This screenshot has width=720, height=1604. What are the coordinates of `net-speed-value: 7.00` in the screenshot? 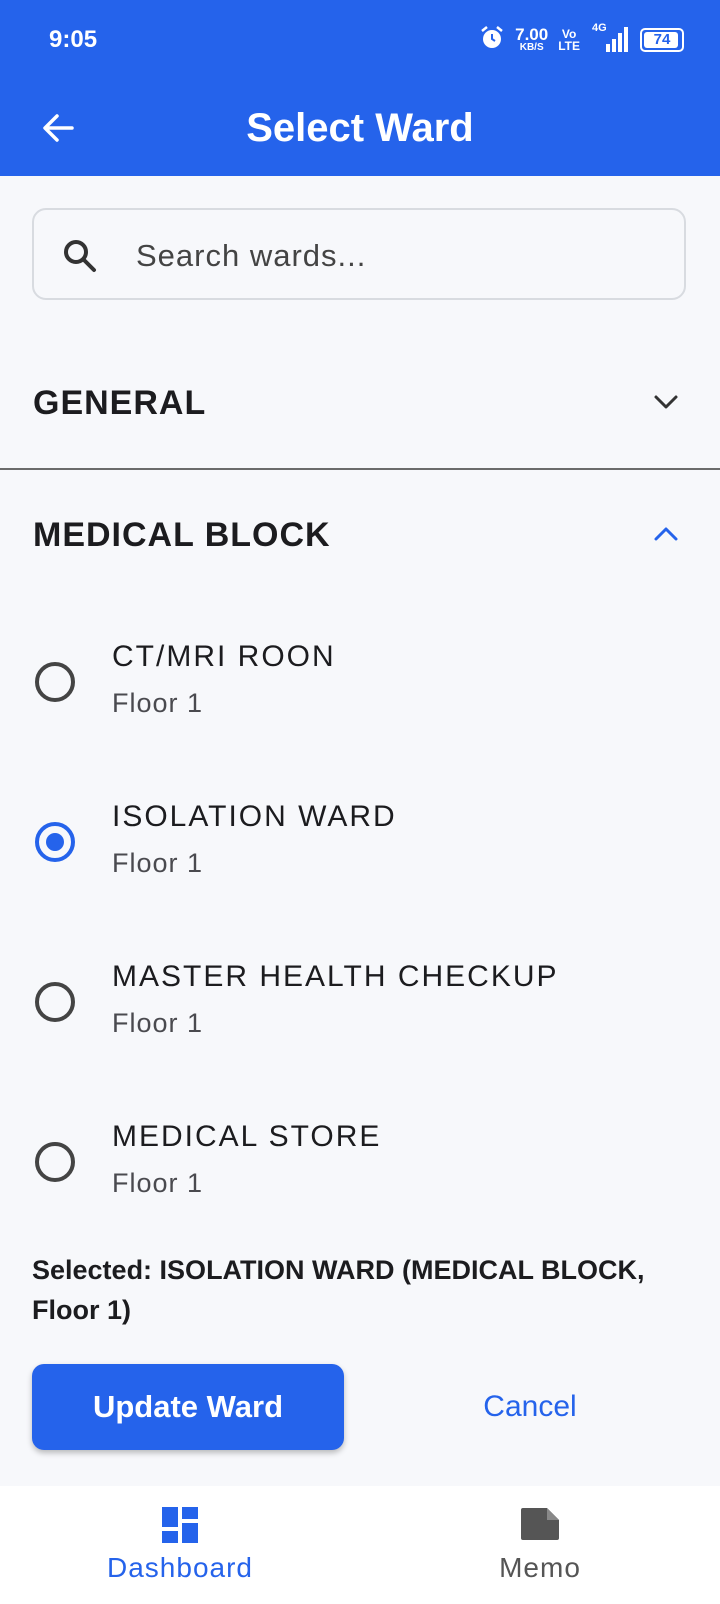 It's located at (532, 34).